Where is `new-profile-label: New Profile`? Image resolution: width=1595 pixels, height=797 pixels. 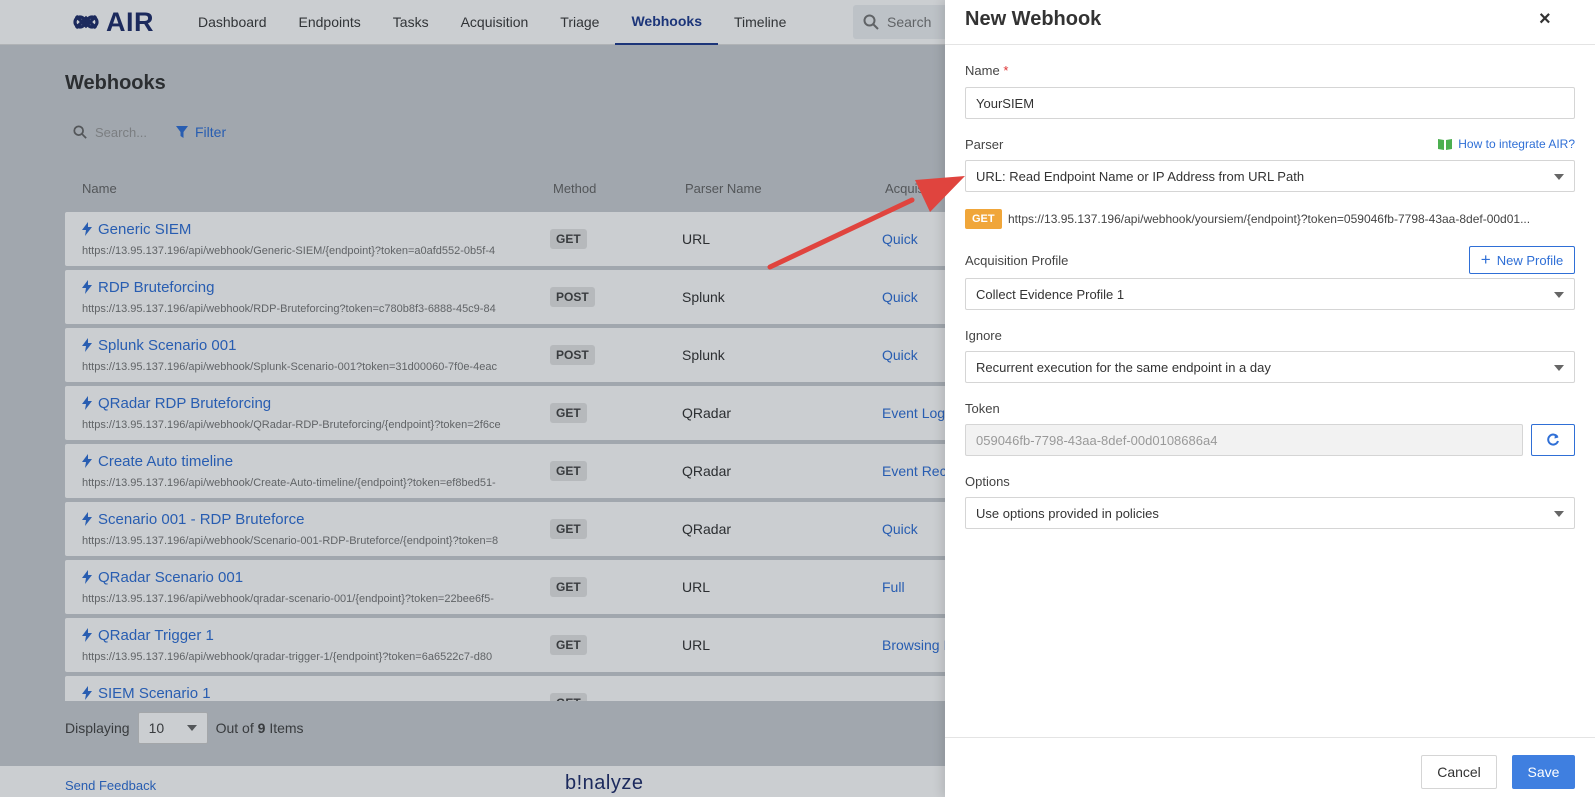 new-profile-label: New Profile is located at coordinates (1530, 260).